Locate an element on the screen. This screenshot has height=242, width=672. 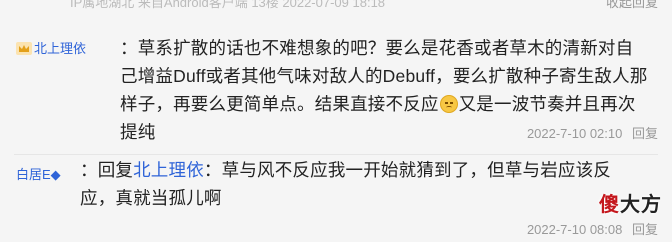
previous-comment-meta: IP属地湖北 来自Android客户端 13楼 2022-07-09 18:18 is located at coordinates (228, 5).